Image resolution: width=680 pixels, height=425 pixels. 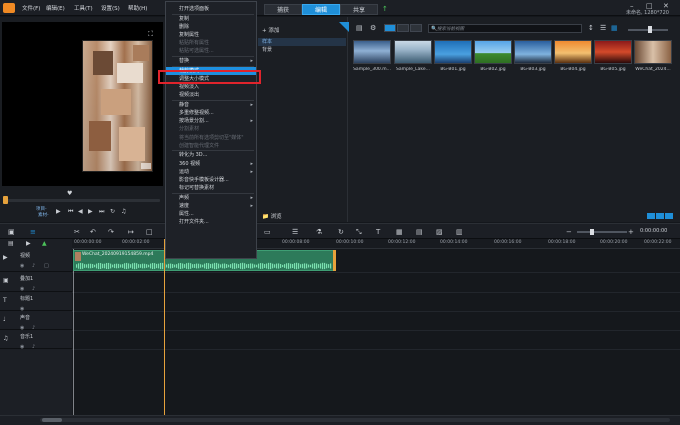 I want to click on context-menu-item: 运动 ▸, so click(x=211, y=172).